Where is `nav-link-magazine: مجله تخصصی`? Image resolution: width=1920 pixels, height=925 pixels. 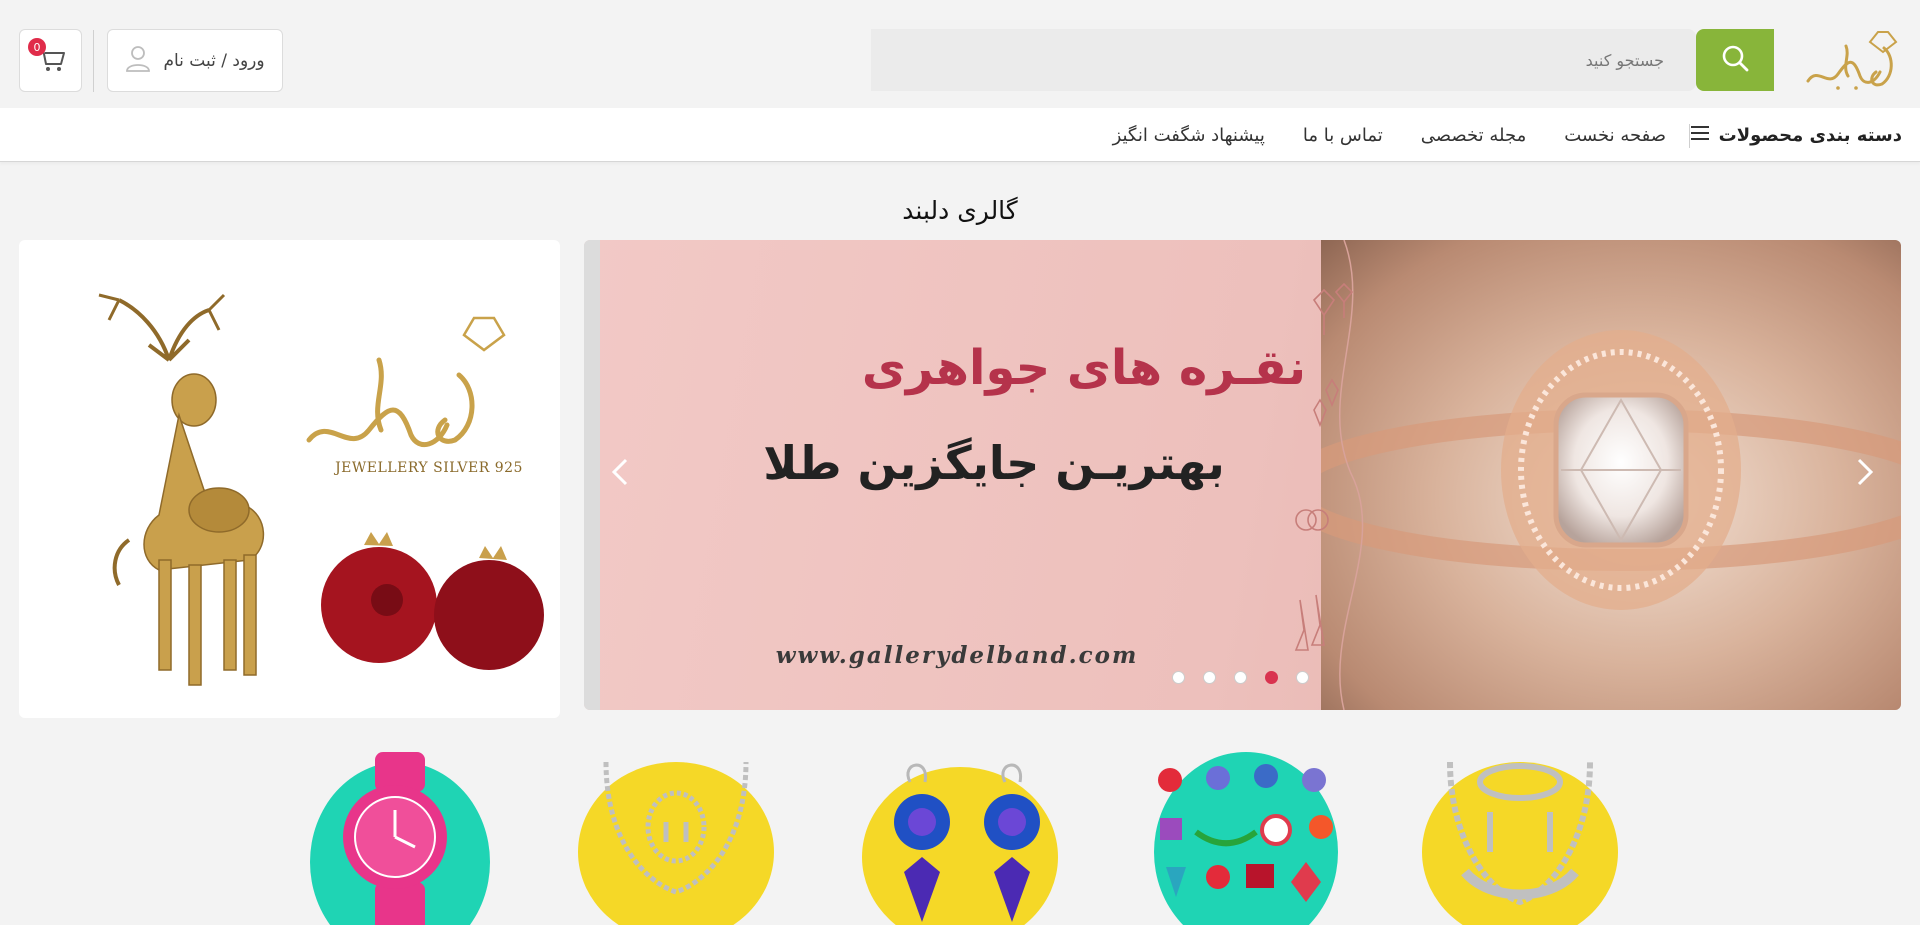 nav-link-magazine: مجله تخصصی is located at coordinates (1473, 135).